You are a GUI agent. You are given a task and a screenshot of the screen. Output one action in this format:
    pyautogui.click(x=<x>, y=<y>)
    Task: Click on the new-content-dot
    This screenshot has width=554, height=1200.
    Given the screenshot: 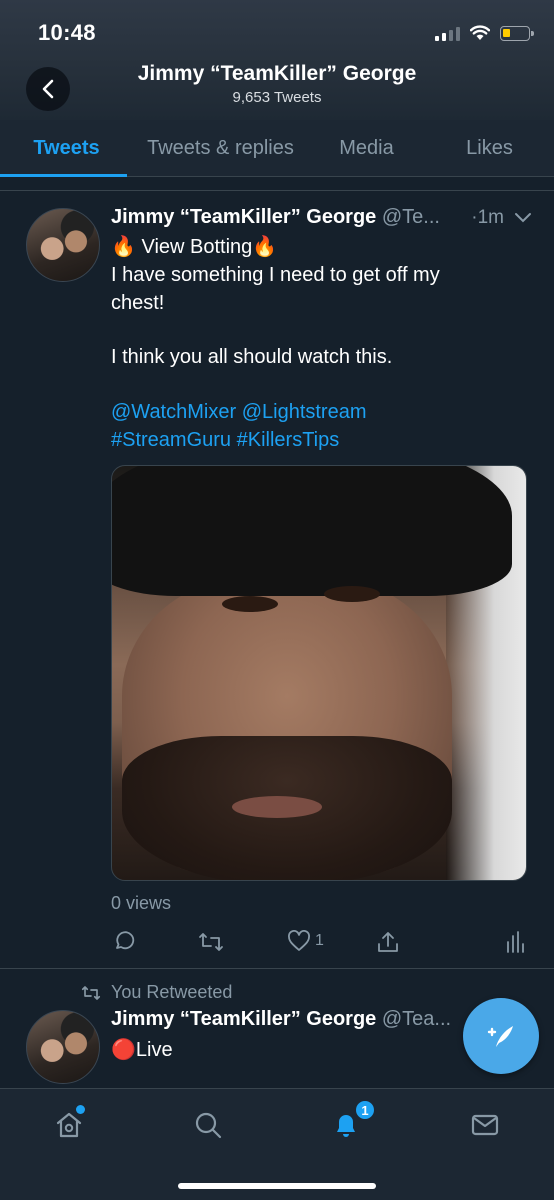 What is the action you would take?
    pyautogui.click(x=80, y=1109)
    